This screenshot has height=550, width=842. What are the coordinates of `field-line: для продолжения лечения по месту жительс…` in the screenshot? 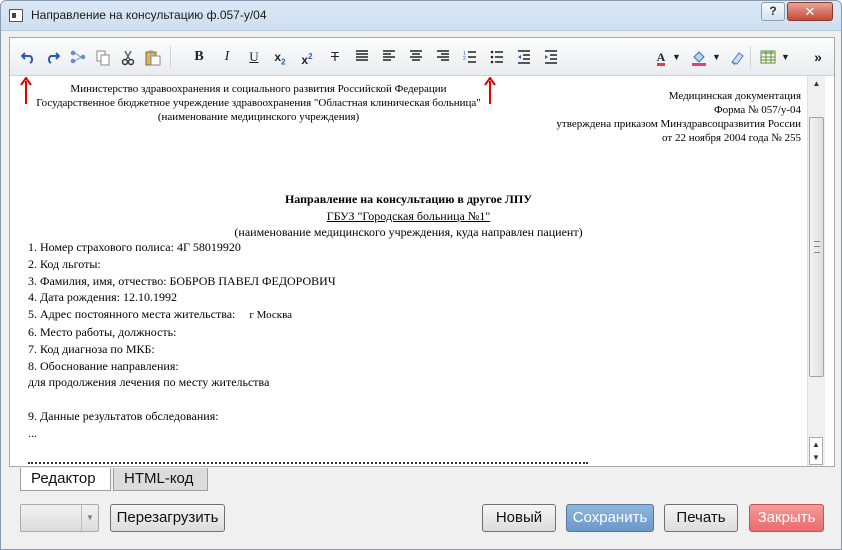 It's located at (182, 382).